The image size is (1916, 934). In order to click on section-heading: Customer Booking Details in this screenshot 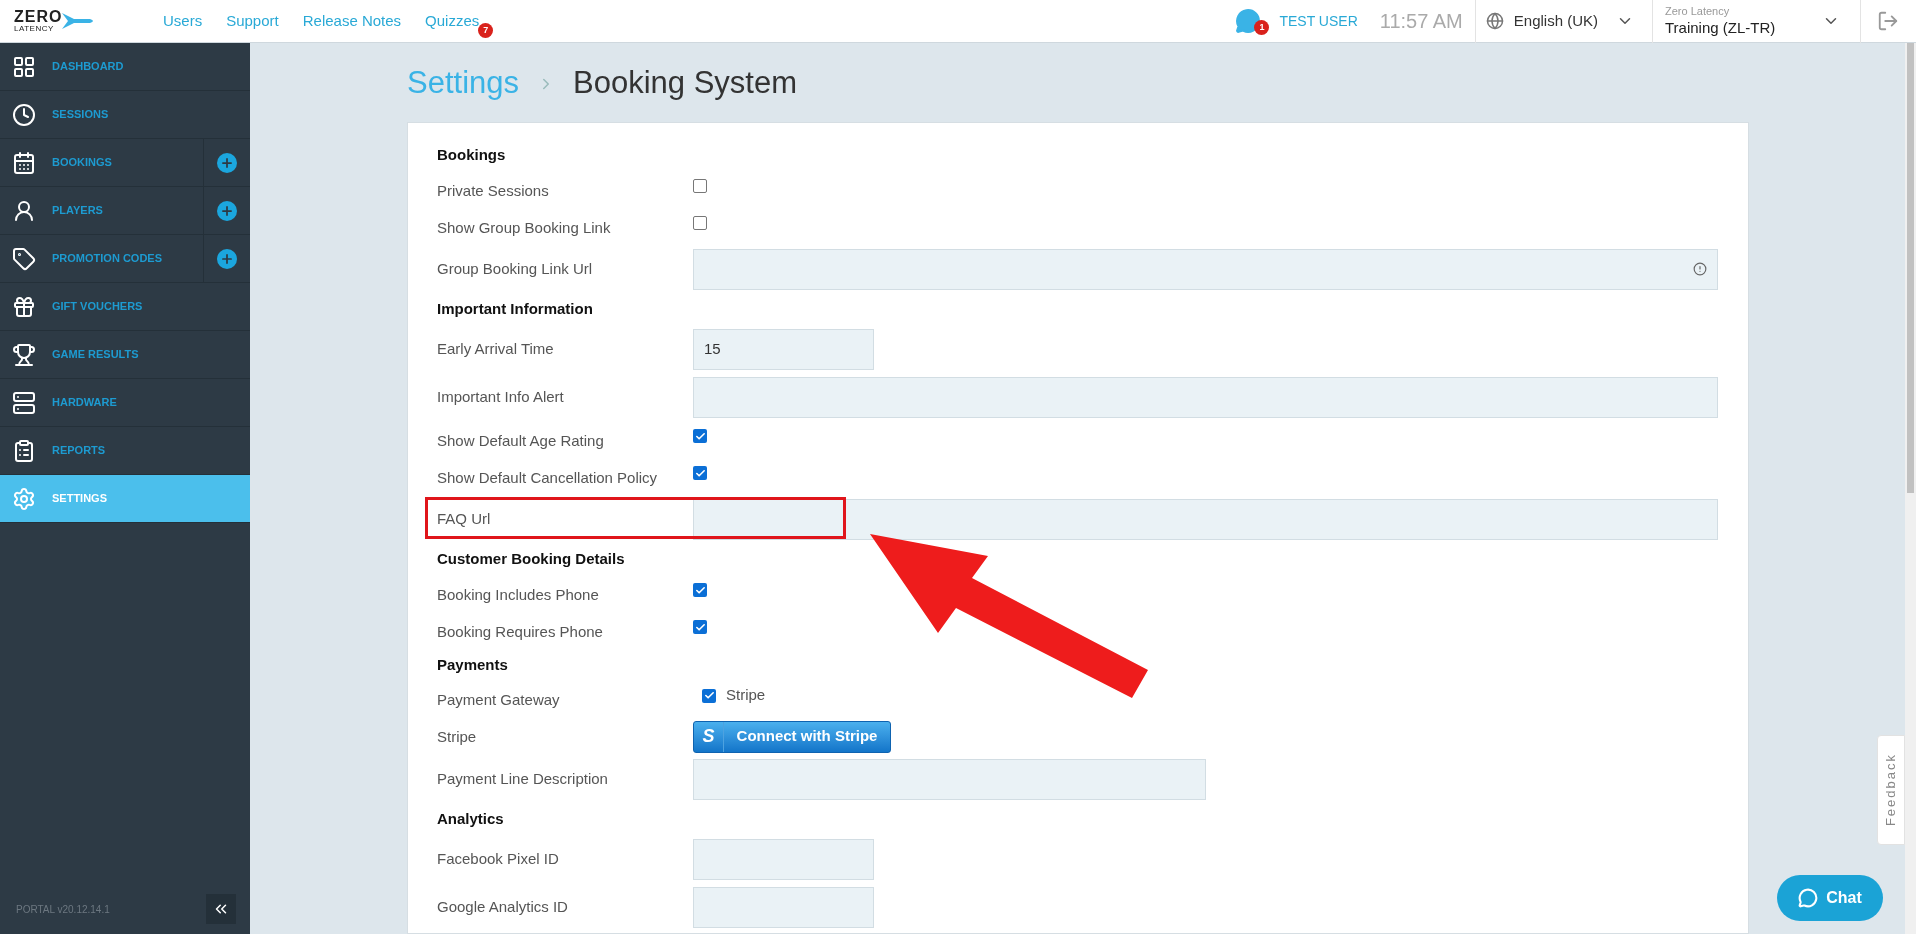, I will do `click(531, 558)`.